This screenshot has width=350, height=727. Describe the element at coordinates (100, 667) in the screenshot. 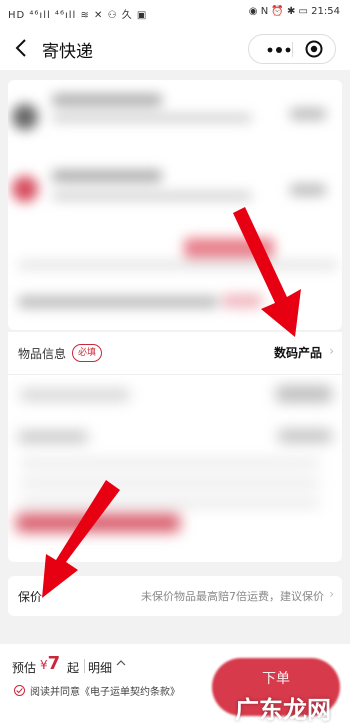

I see `price-detail-button: 明细` at that location.